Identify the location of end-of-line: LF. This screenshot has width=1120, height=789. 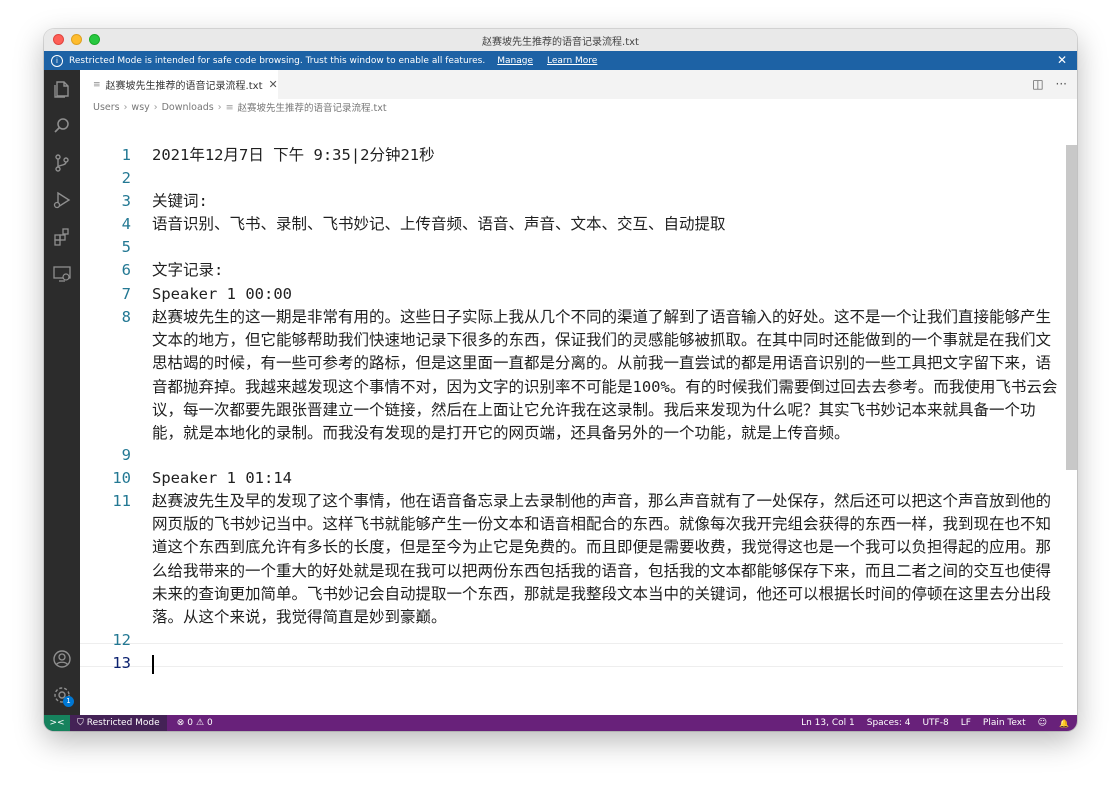
(966, 723).